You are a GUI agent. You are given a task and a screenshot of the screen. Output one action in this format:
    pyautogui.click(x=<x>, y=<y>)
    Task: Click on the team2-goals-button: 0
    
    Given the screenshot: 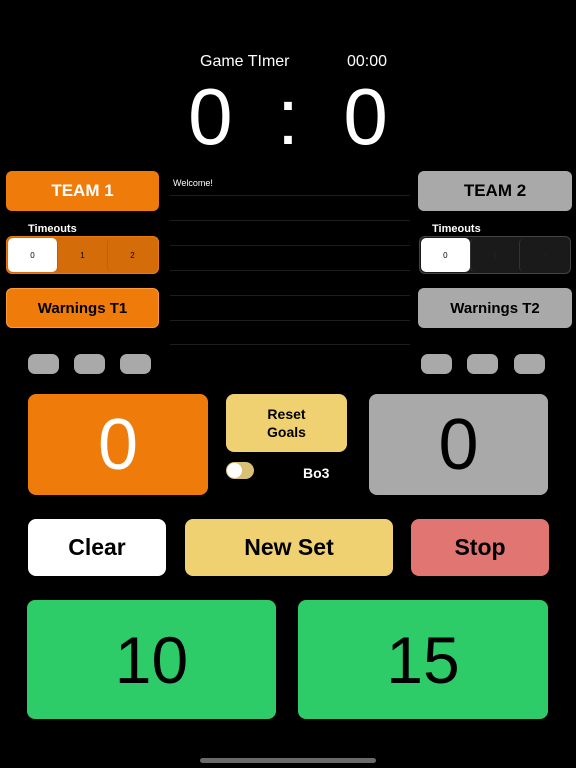 What is the action you would take?
    pyautogui.click(x=458, y=444)
    